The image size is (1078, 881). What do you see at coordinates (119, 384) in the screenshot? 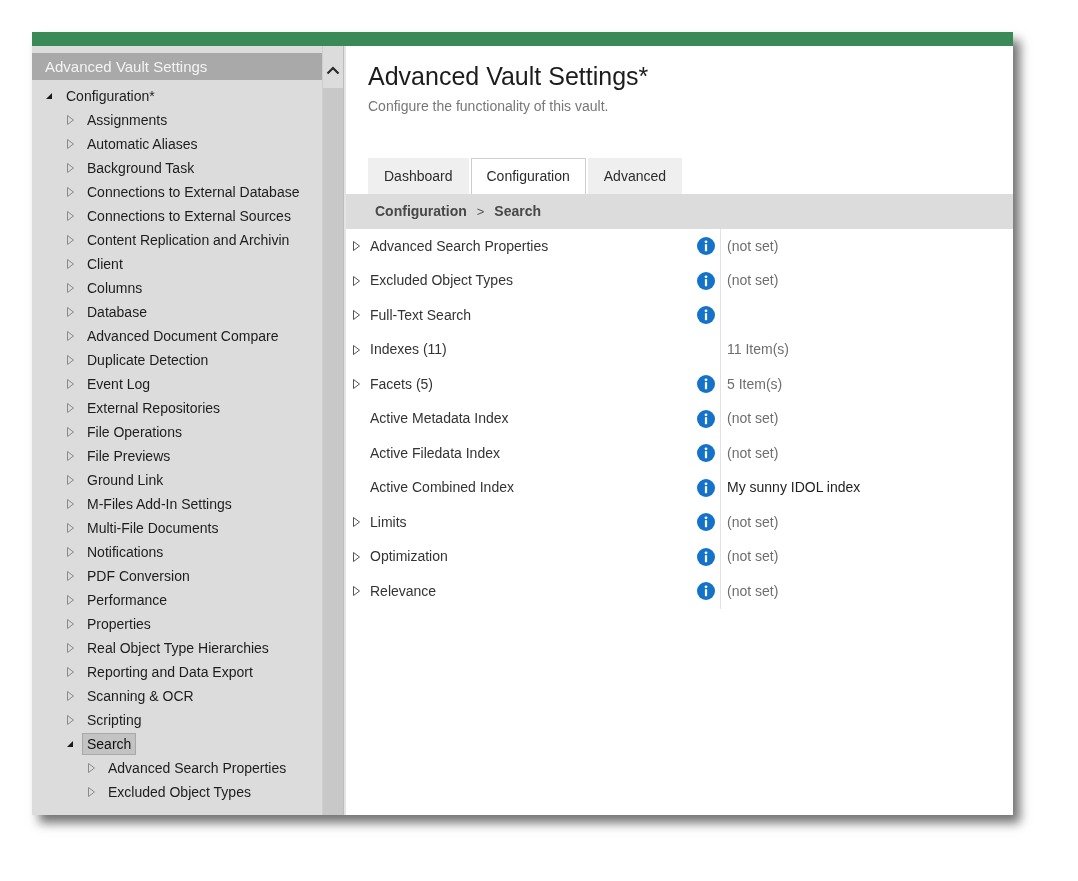
I see `tree-item: Event Log` at bounding box center [119, 384].